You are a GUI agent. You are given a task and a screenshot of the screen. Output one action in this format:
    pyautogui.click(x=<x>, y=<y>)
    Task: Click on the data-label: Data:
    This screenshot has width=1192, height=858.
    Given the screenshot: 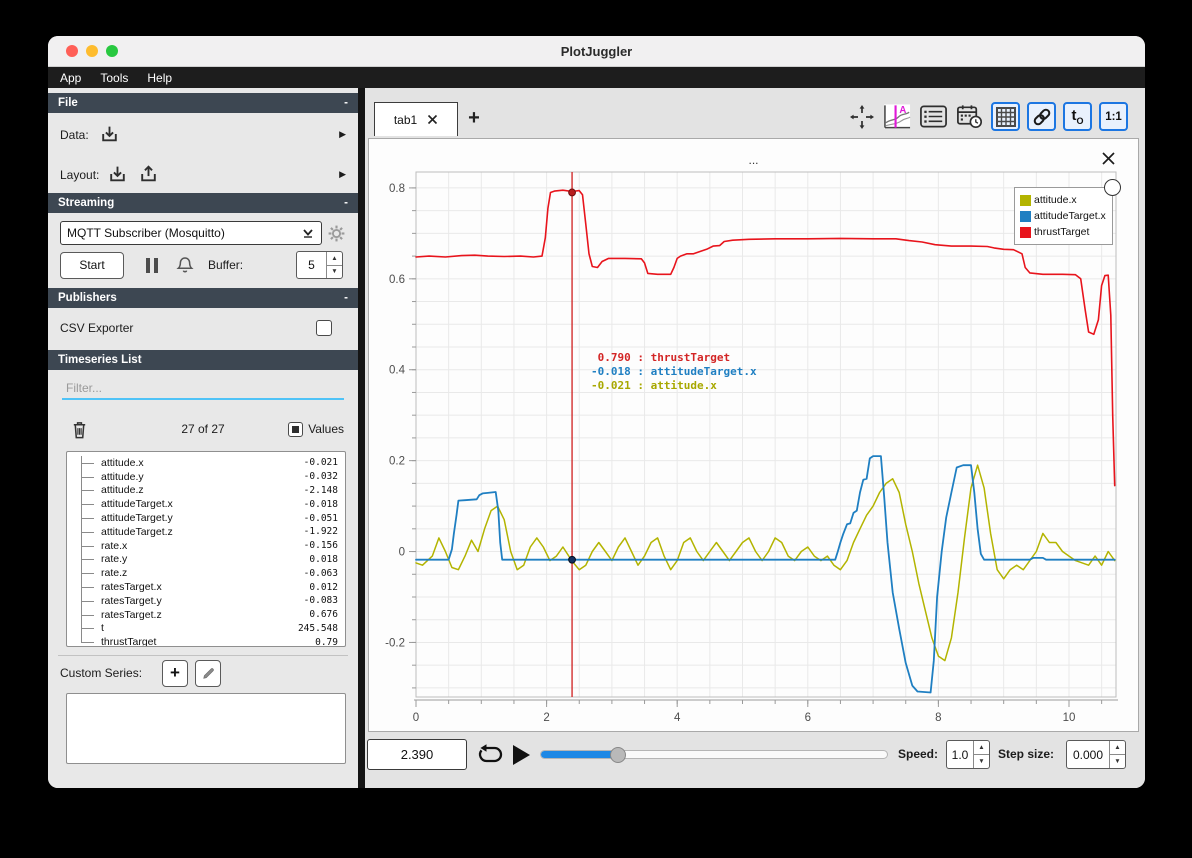 What is the action you would take?
    pyautogui.click(x=74, y=134)
    